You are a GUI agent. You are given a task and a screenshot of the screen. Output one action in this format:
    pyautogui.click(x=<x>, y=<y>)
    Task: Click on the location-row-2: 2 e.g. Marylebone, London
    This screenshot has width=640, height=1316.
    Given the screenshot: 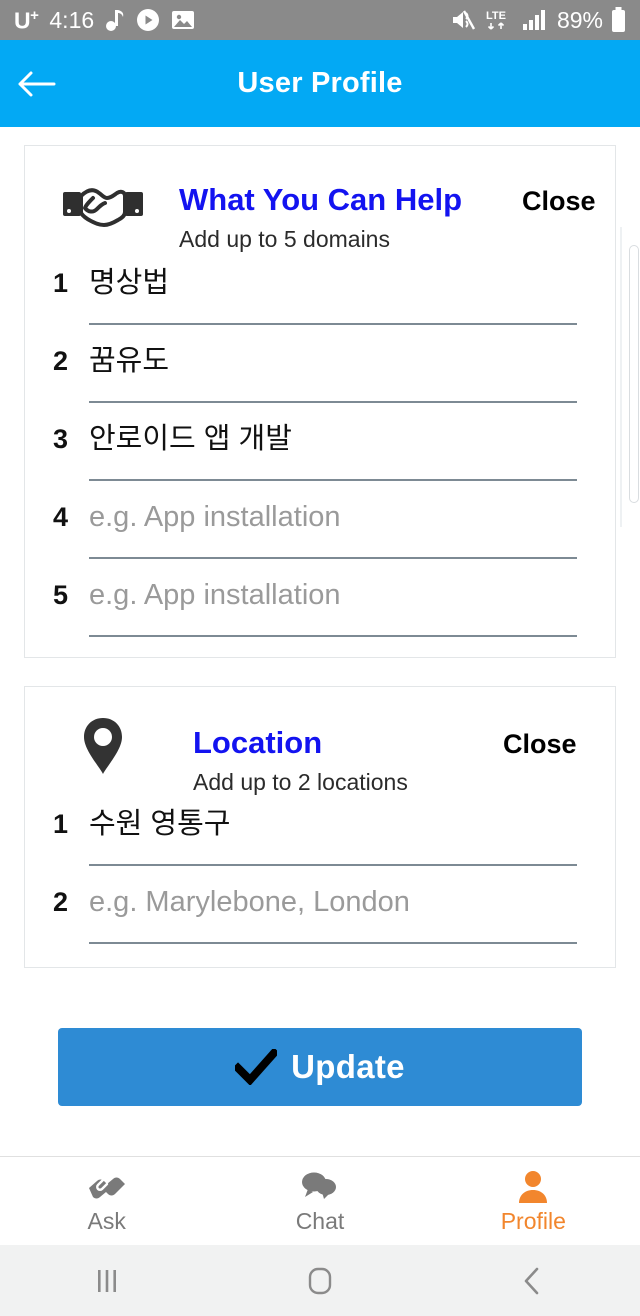 What is the action you would take?
    pyautogui.click(x=320, y=917)
    